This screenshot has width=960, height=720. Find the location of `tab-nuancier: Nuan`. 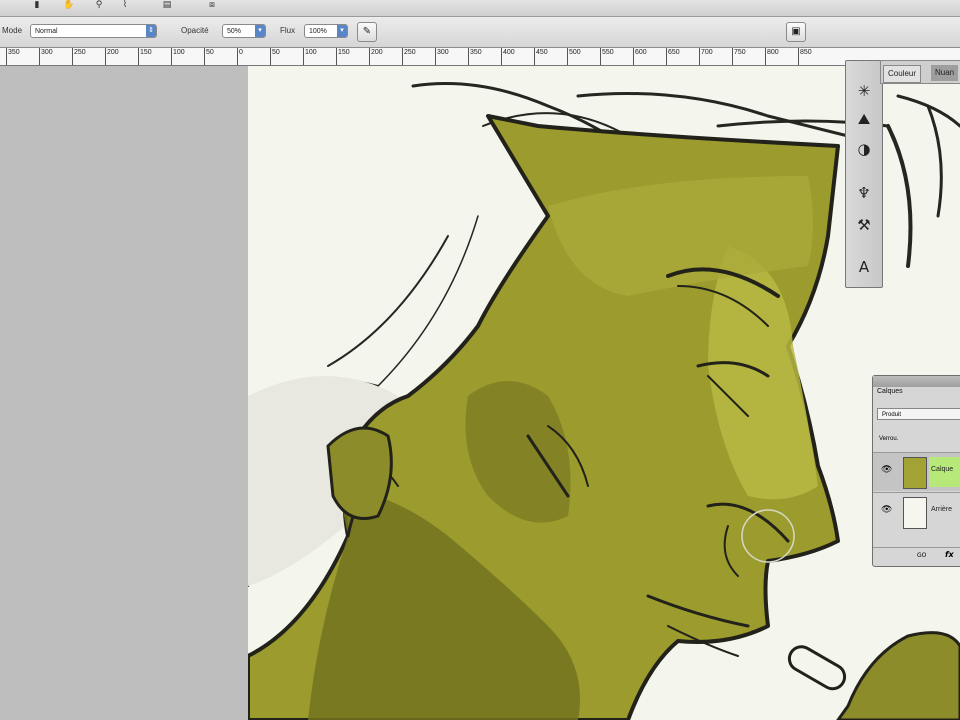

tab-nuancier: Nuan is located at coordinates (945, 73).